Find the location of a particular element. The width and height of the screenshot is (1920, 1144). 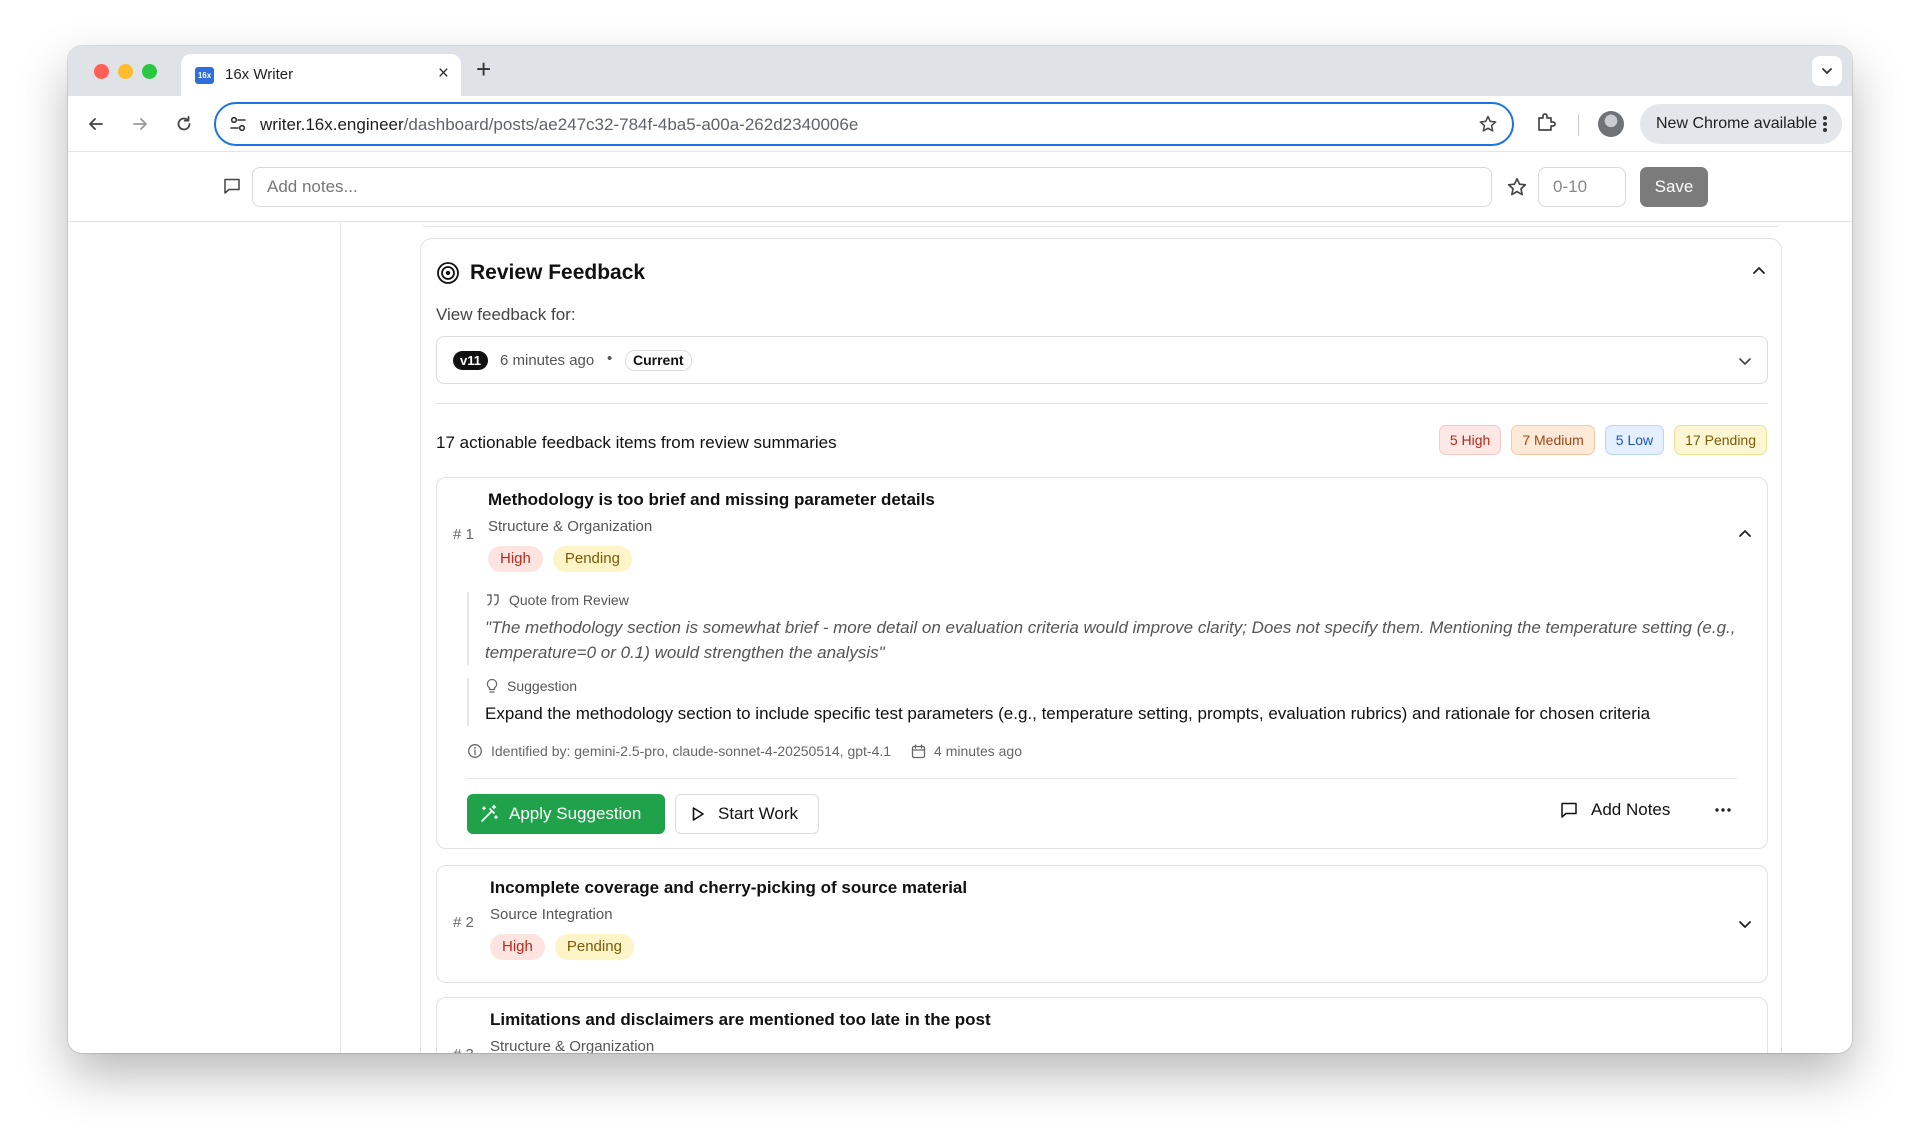

version-badge: v11 is located at coordinates (470, 360).